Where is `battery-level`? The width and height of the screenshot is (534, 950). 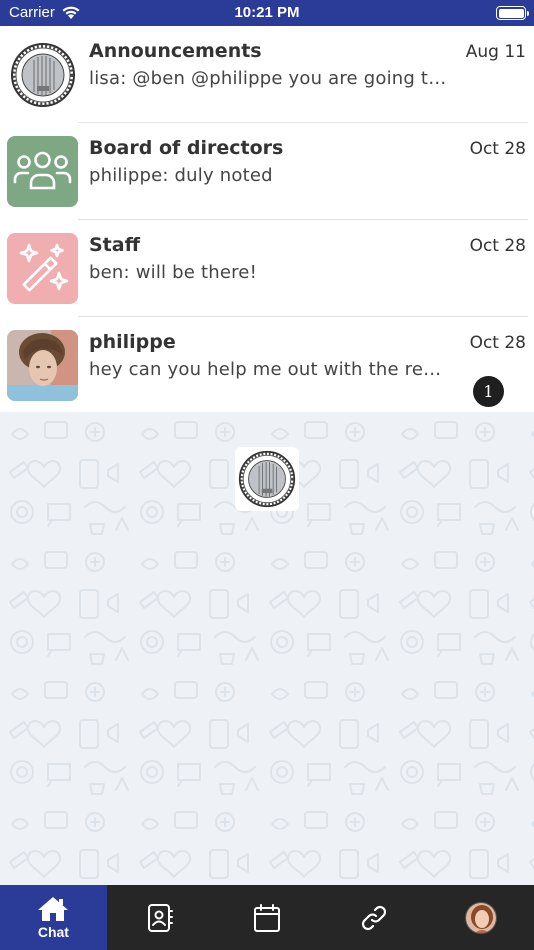 battery-level is located at coordinates (511, 13).